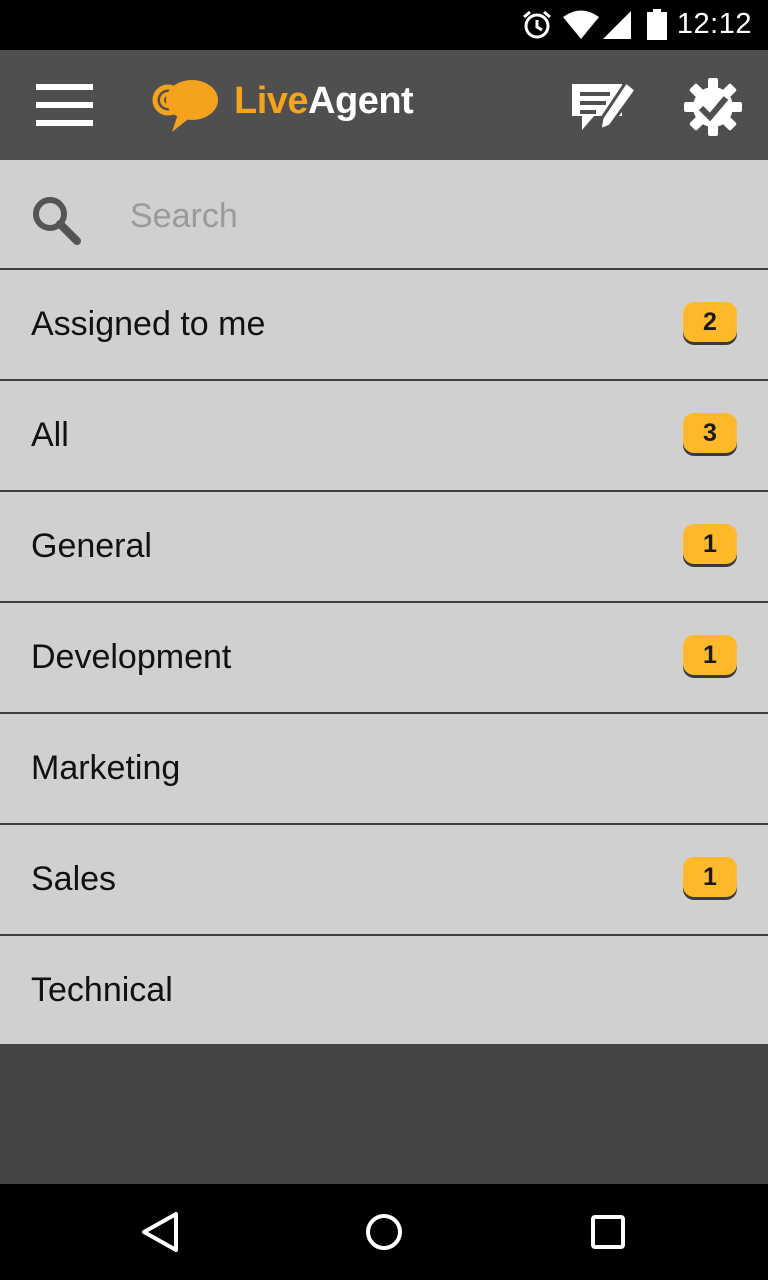 The height and width of the screenshot is (1280, 768). Describe the element at coordinates (657, 24) in the screenshot. I see `battery-icon` at that location.